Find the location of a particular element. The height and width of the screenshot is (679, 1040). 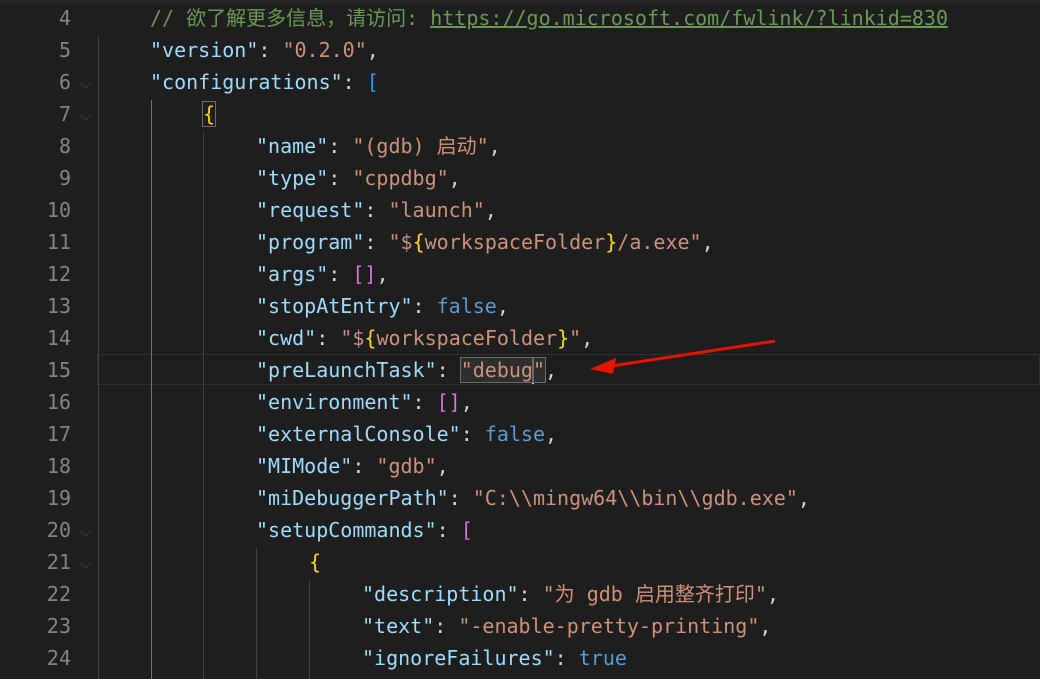

code-token: "description" is located at coordinates (440, 594).